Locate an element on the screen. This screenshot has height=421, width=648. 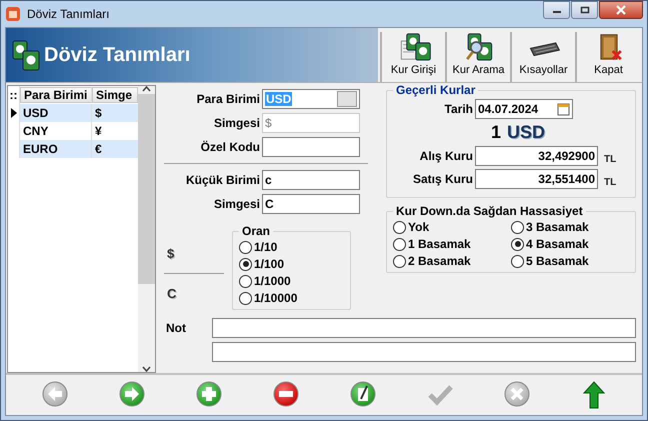
field-label: Para Birimi is located at coordinates (228, 99).